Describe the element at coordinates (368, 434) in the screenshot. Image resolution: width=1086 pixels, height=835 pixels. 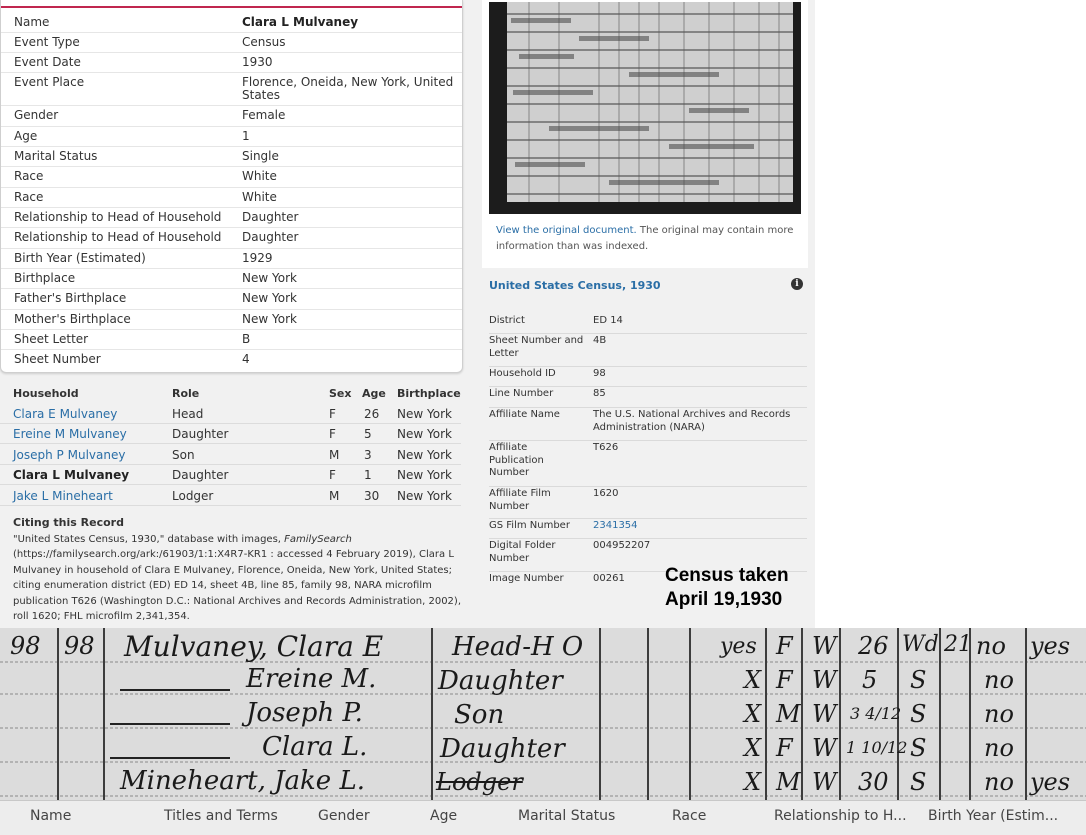
I see `household-age: 5` at that location.